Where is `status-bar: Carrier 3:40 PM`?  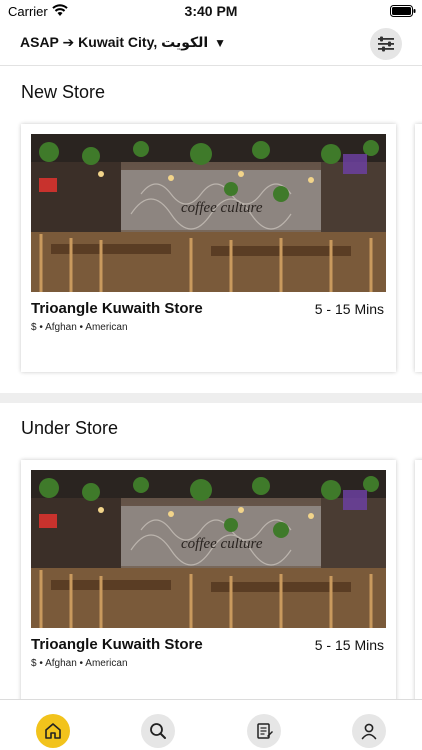 status-bar: Carrier 3:40 PM is located at coordinates (211, 12).